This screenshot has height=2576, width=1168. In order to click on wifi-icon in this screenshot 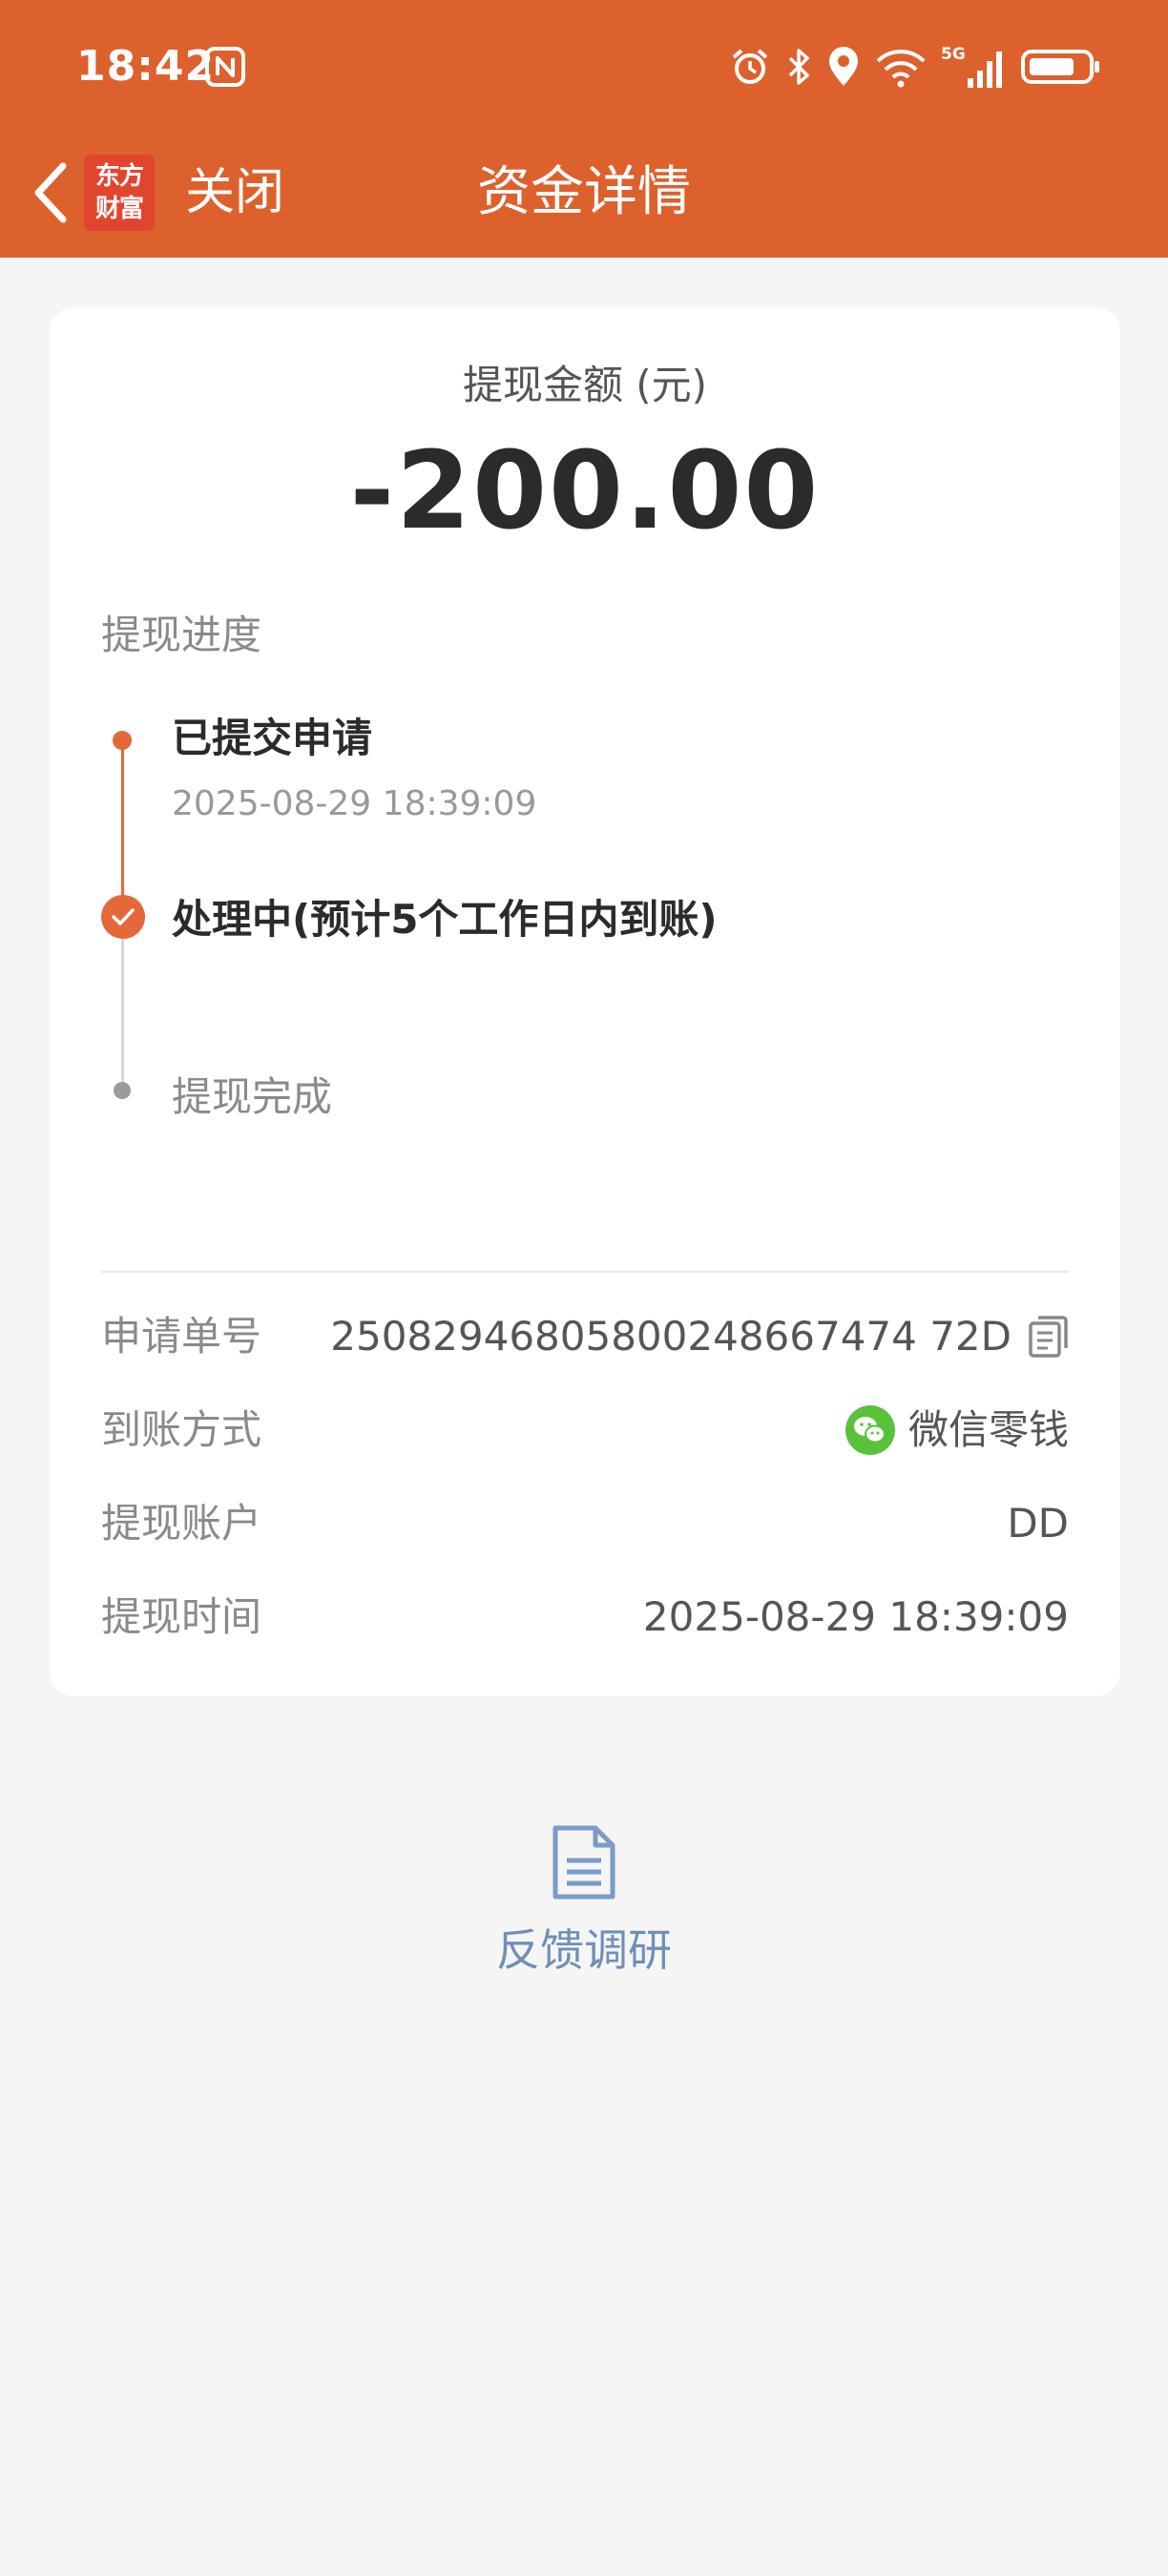, I will do `click(901, 69)`.